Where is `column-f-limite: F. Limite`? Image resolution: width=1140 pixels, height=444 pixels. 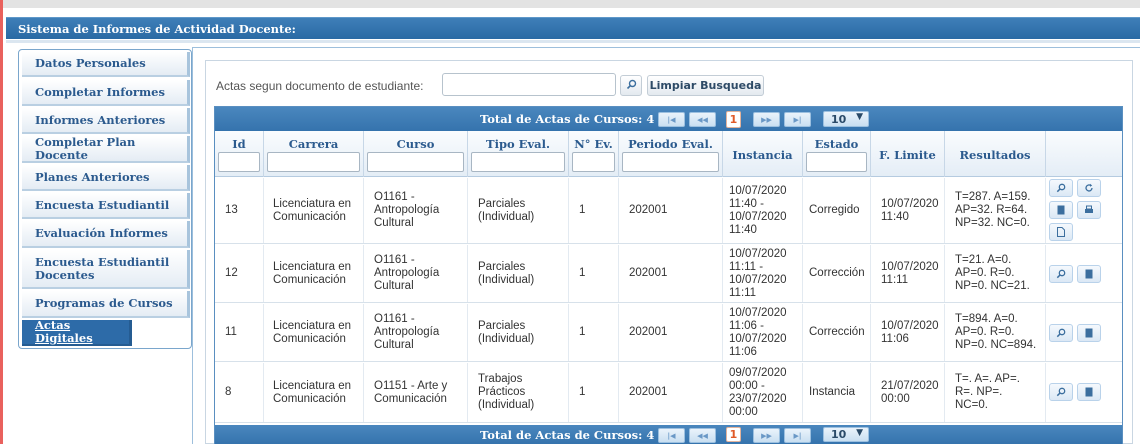
column-f-limite: F. Limite is located at coordinates (908, 154).